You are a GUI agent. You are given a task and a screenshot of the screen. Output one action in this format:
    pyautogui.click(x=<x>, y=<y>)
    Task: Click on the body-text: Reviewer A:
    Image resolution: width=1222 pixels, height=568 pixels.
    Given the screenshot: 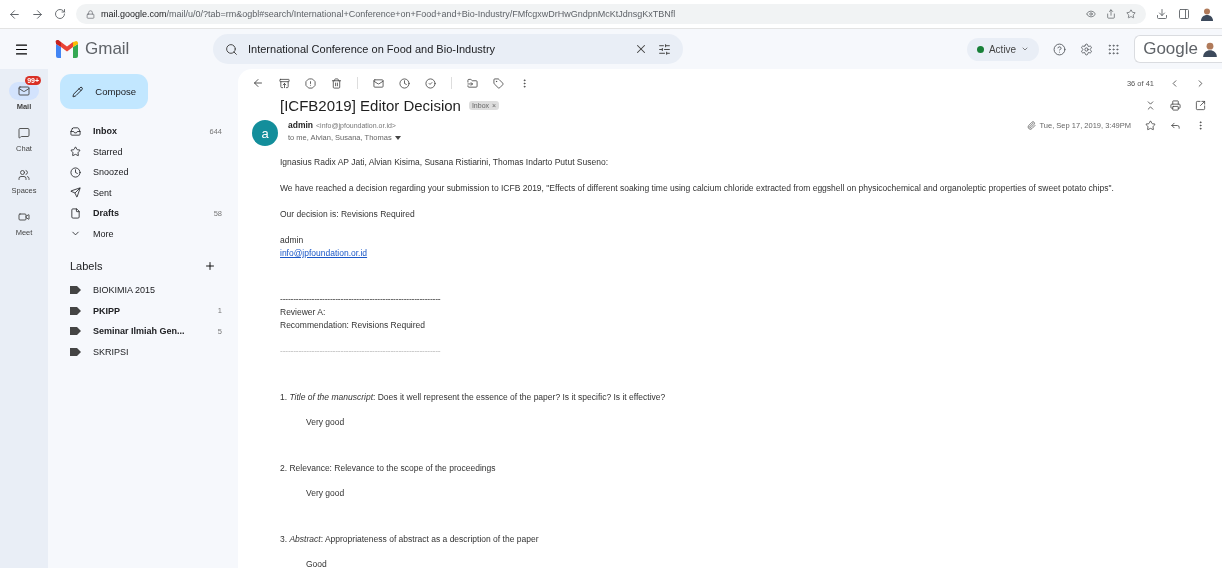 What is the action you would take?
    pyautogui.click(x=303, y=312)
    